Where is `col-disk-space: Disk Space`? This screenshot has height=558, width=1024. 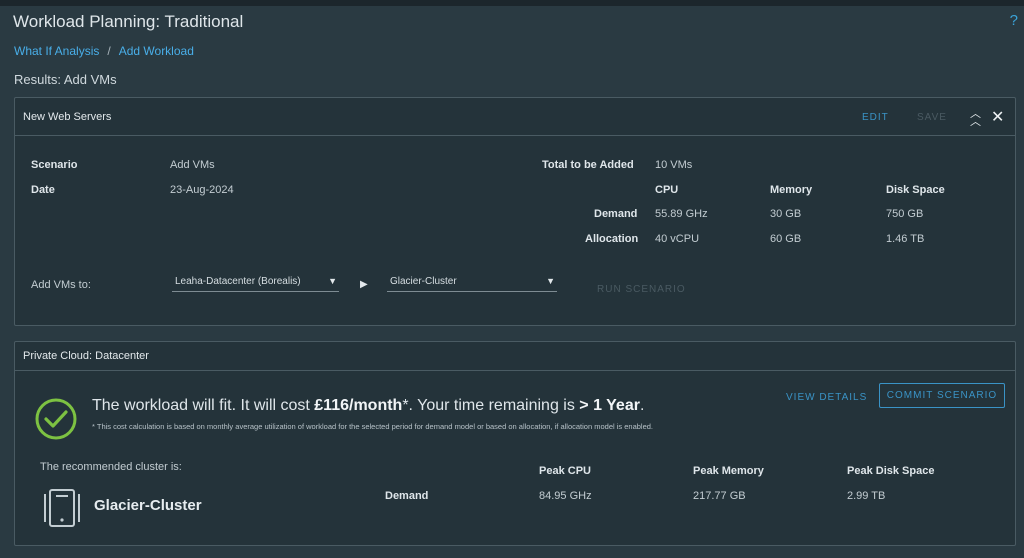
col-disk-space: Disk Space is located at coordinates (915, 190).